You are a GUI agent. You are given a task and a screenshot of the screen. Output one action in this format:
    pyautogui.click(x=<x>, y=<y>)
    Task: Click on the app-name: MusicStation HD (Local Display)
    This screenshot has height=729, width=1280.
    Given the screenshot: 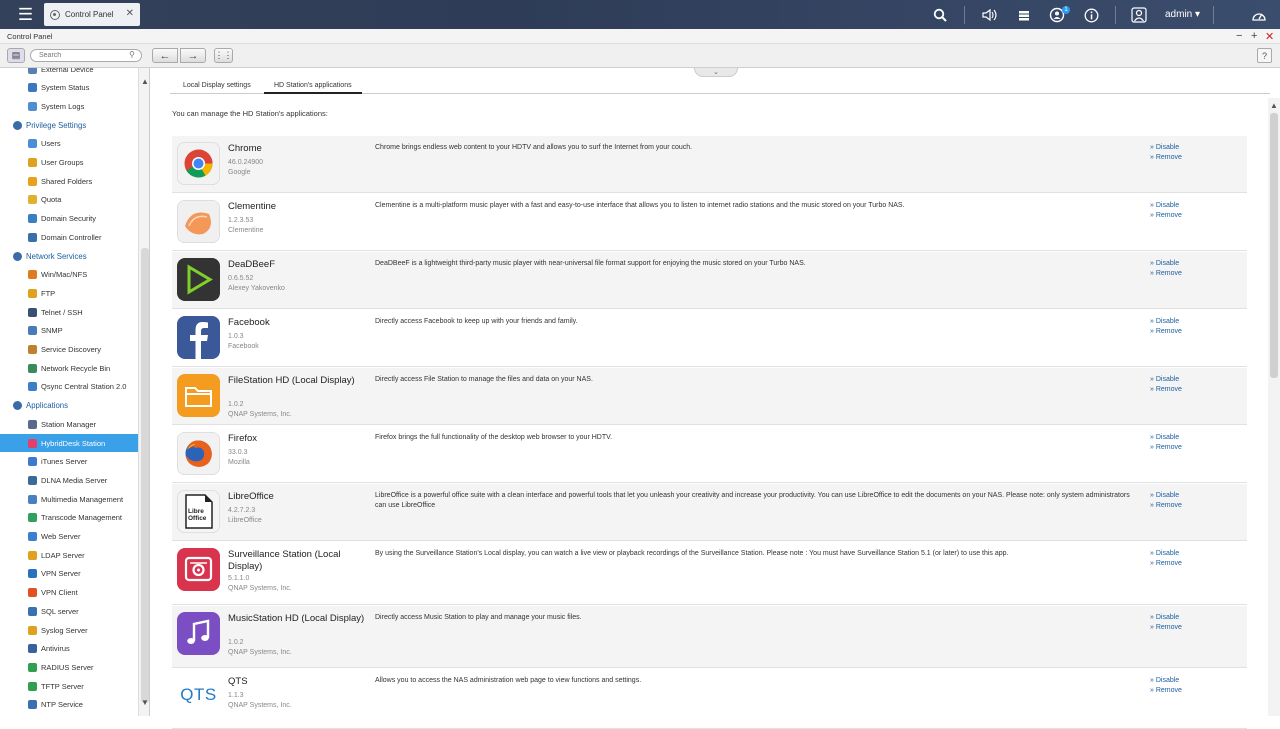 What is the action you would take?
    pyautogui.click(x=296, y=618)
    